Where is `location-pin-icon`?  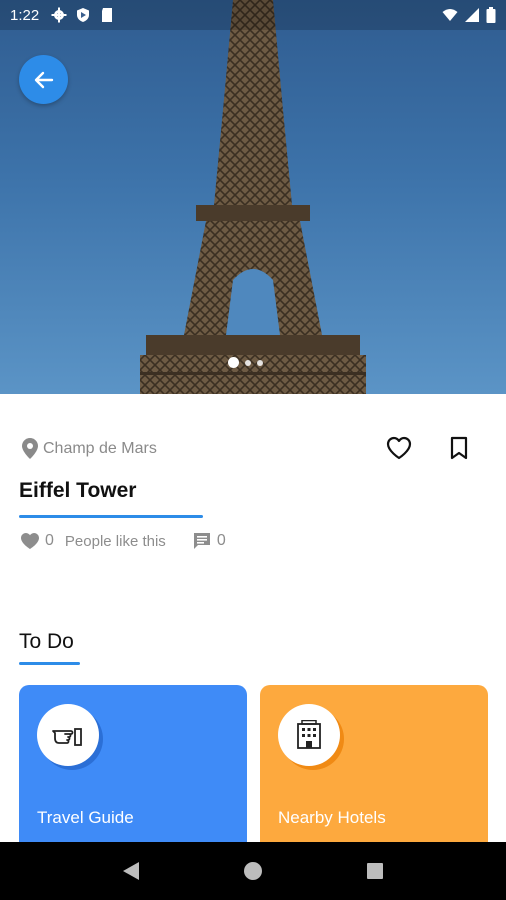 location-pin-icon is located at coordinates (30, 448).